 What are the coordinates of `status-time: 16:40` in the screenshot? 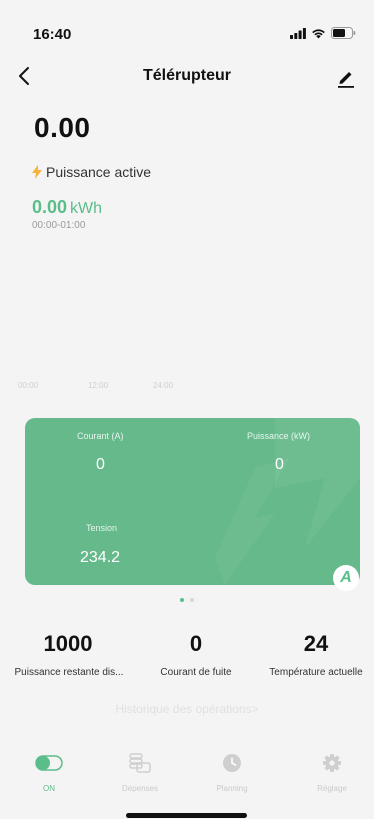 It's located at (52, 34).